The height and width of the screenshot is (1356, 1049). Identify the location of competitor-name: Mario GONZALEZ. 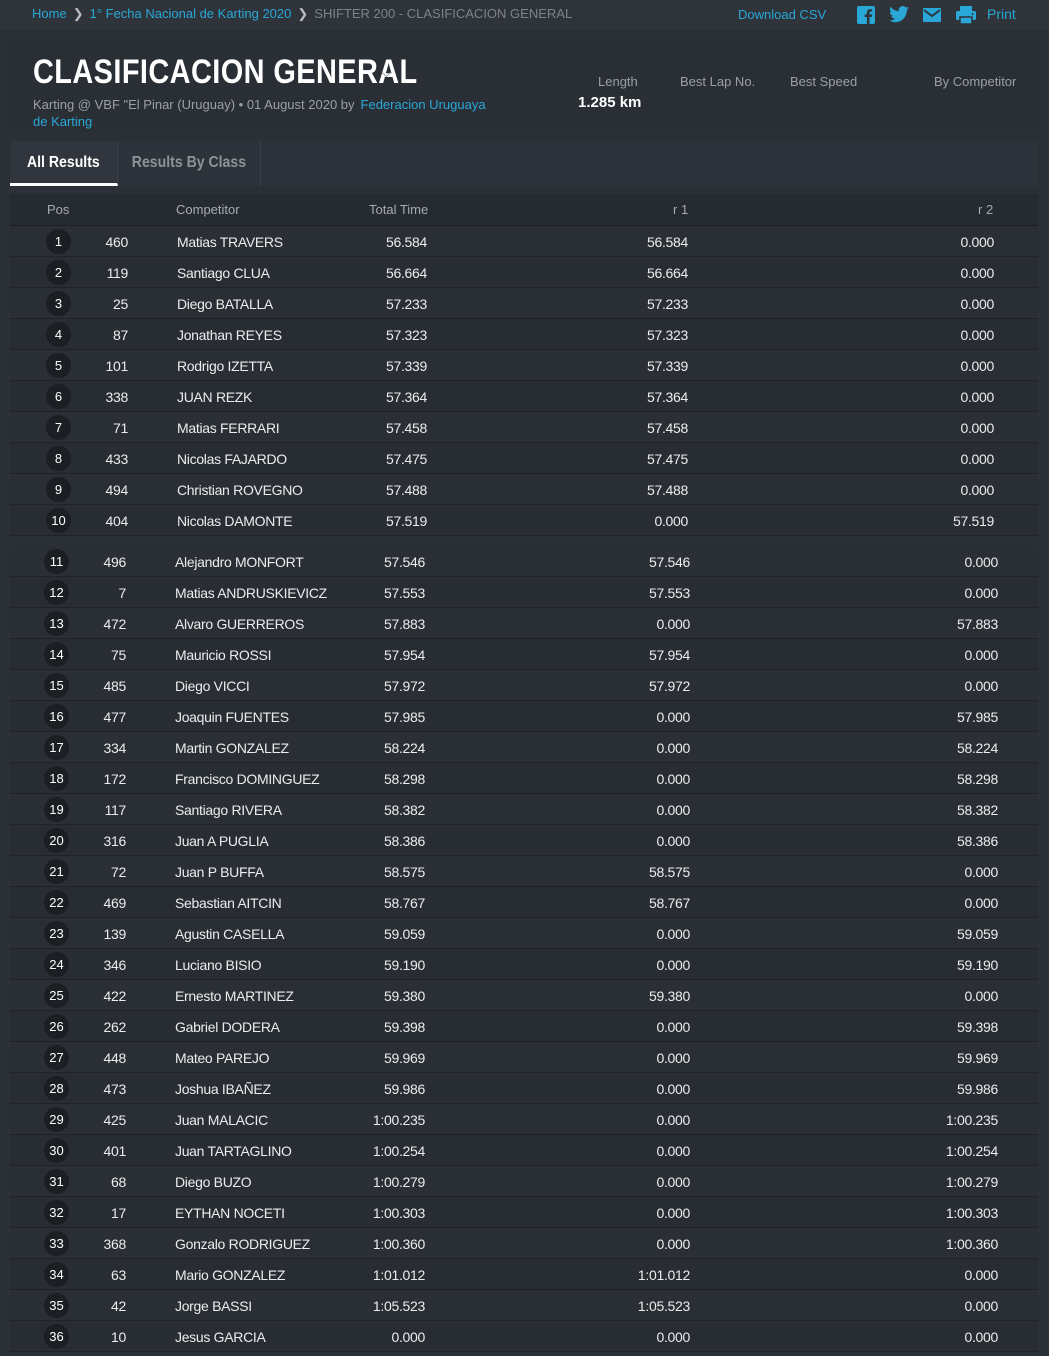
(230, 1275).